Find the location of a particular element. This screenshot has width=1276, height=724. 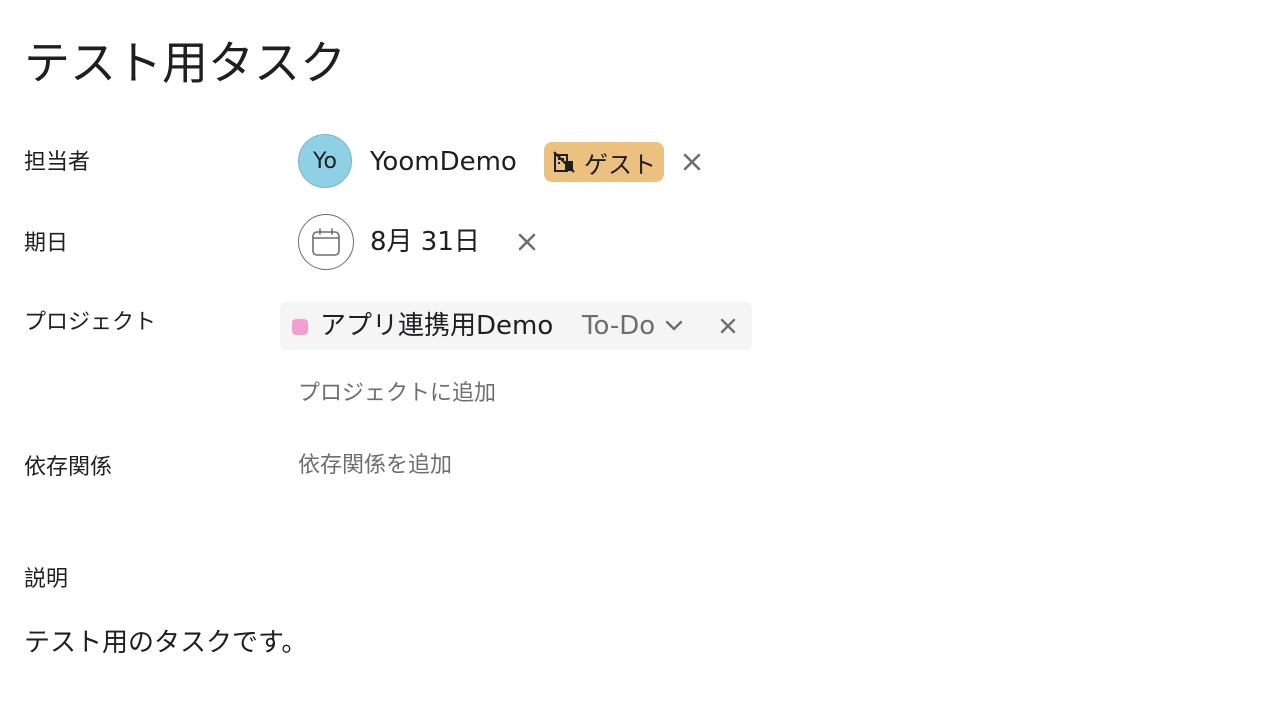

section-name: To-Do is located at coordinates (619, 326).